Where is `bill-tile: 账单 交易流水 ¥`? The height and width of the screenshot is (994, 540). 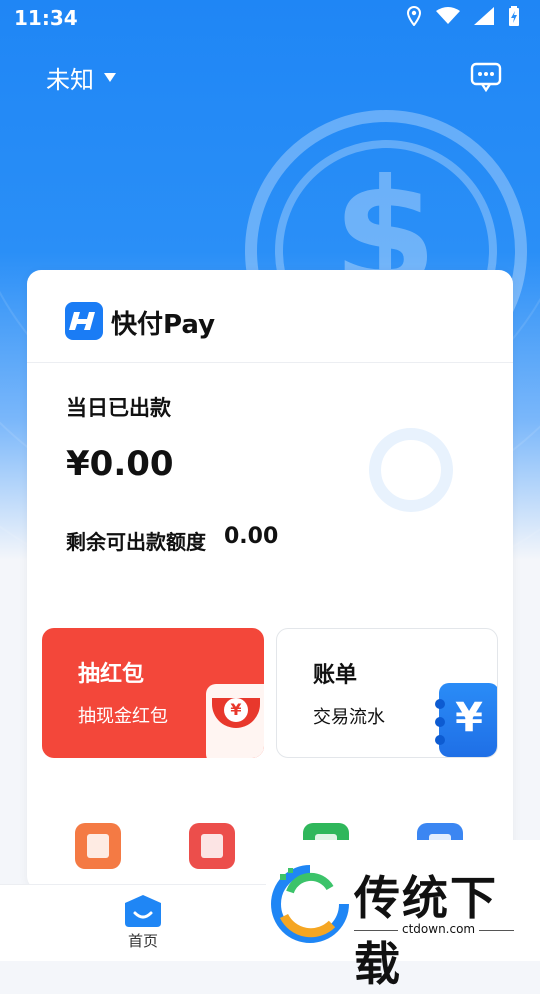
bill-tile: 账单 交易流水 ¥ is located at coordinates (387, 693).